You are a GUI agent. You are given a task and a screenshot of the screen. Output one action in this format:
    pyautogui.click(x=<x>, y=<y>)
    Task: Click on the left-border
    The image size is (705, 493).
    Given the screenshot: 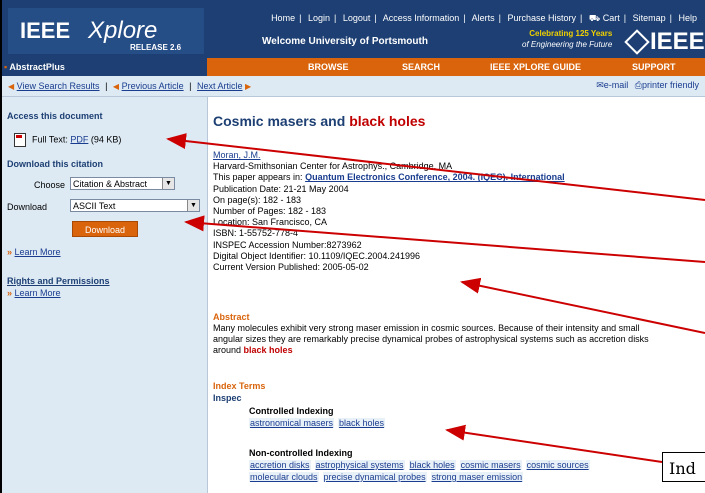 What is the action you would take?
    pyautogui.click(x=1, y=246)
    